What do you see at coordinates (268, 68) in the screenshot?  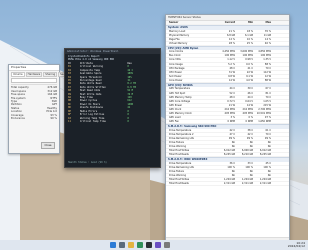 I see `sensor-max: 79 C` at bounding box center [268, 68].